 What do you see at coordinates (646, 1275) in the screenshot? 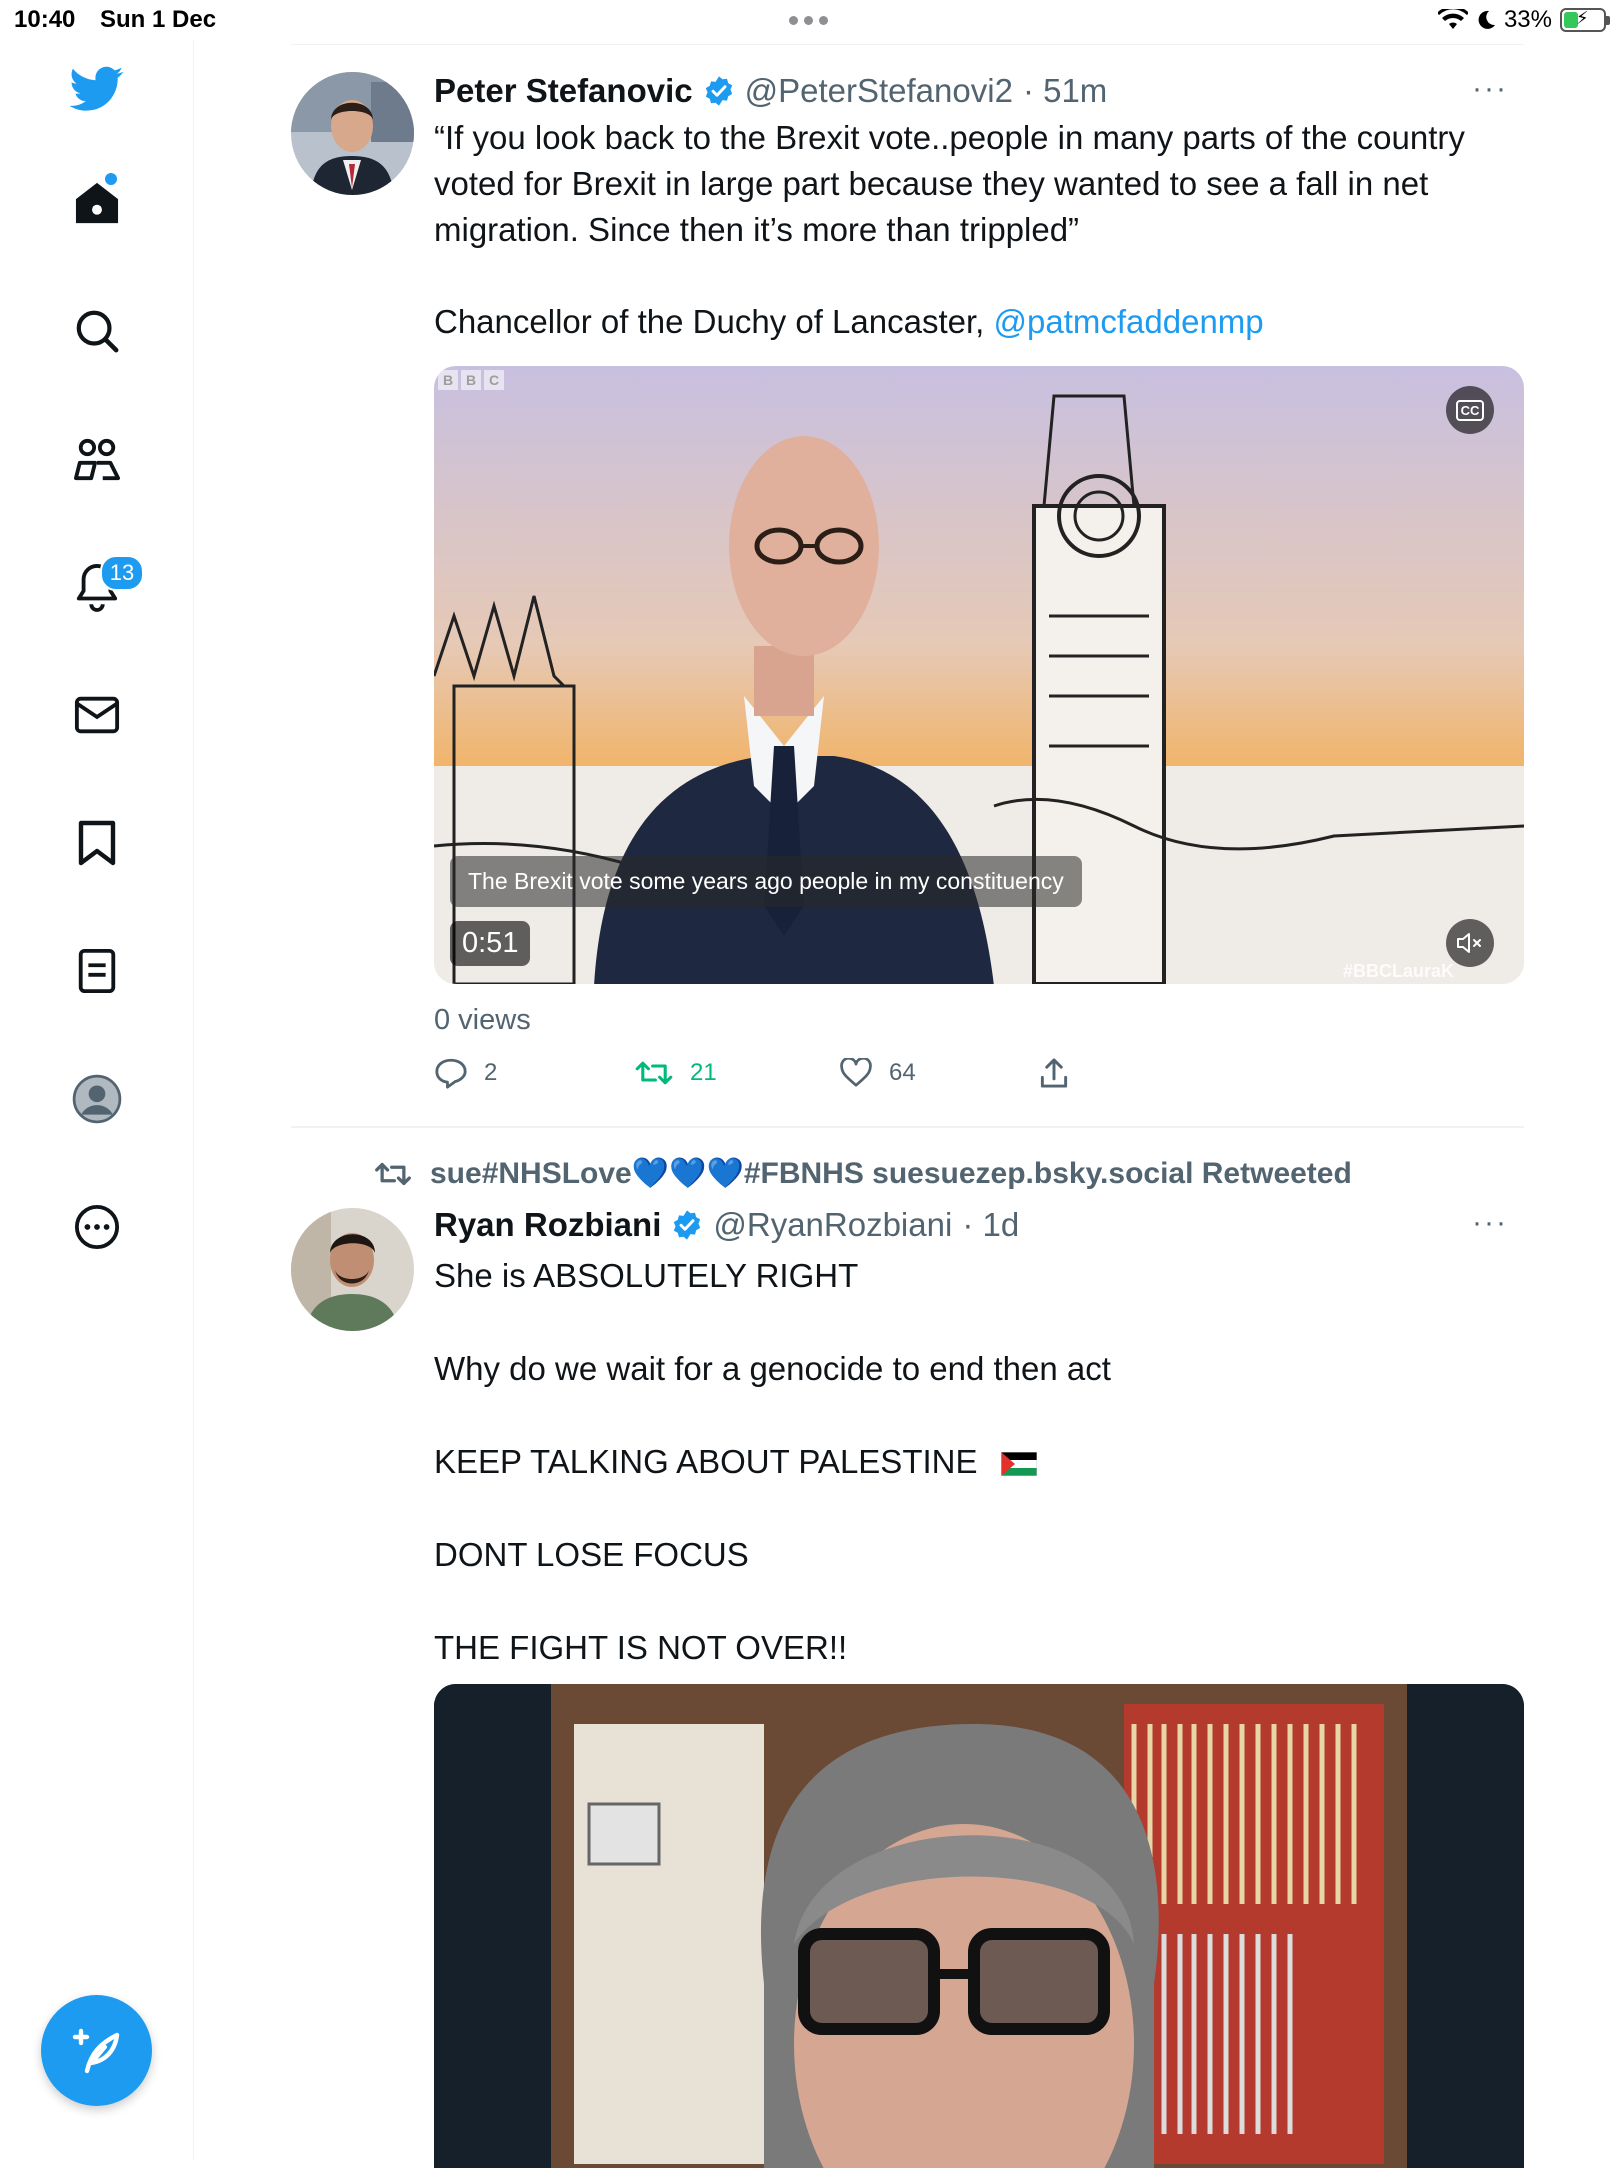
I see `tweet-line: She is ABSOLUTELY RIGHT` at bounding box center [646, 1275].